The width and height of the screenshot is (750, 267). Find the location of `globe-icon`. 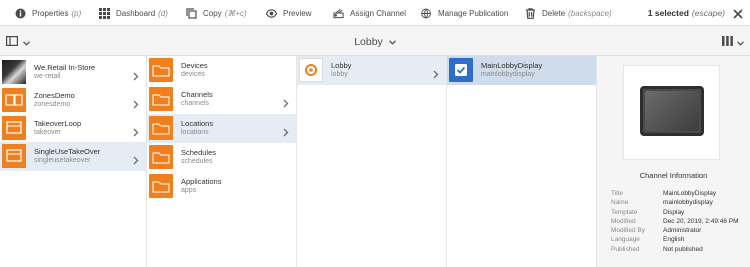

globe-icon is located at coordinates (426, 13).